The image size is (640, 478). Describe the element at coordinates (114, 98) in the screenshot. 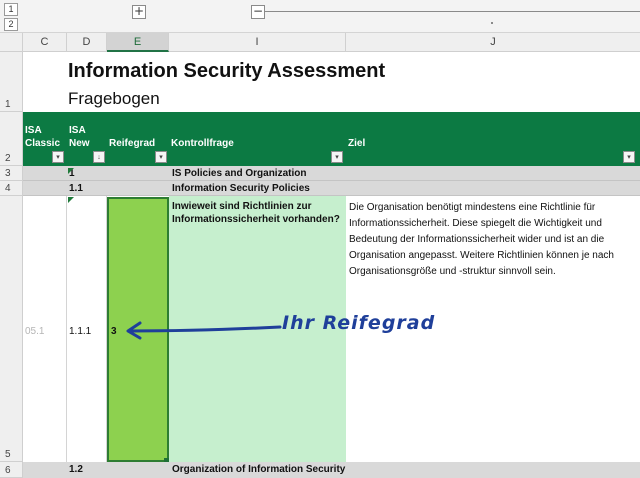

I see `sheet-subtitle: Fragebogen` at that location.